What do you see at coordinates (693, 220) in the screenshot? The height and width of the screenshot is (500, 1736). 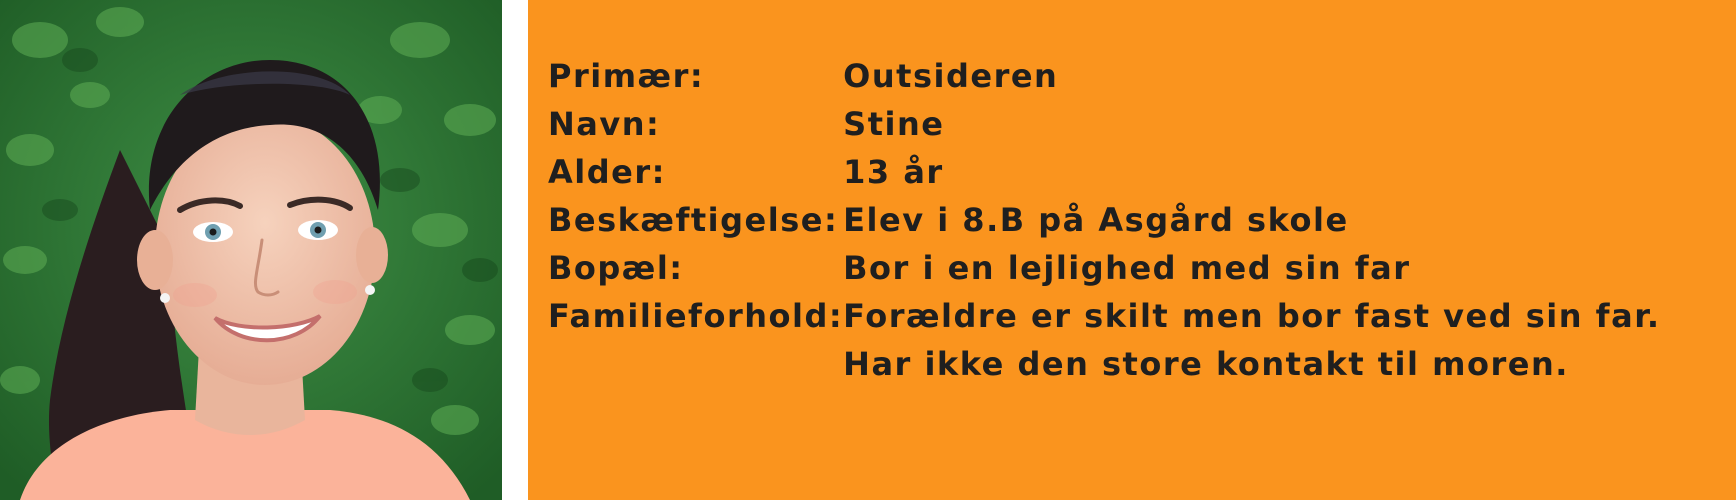 I see `detail-label: Beskæftigelse:` at bounding box center [693, 220].